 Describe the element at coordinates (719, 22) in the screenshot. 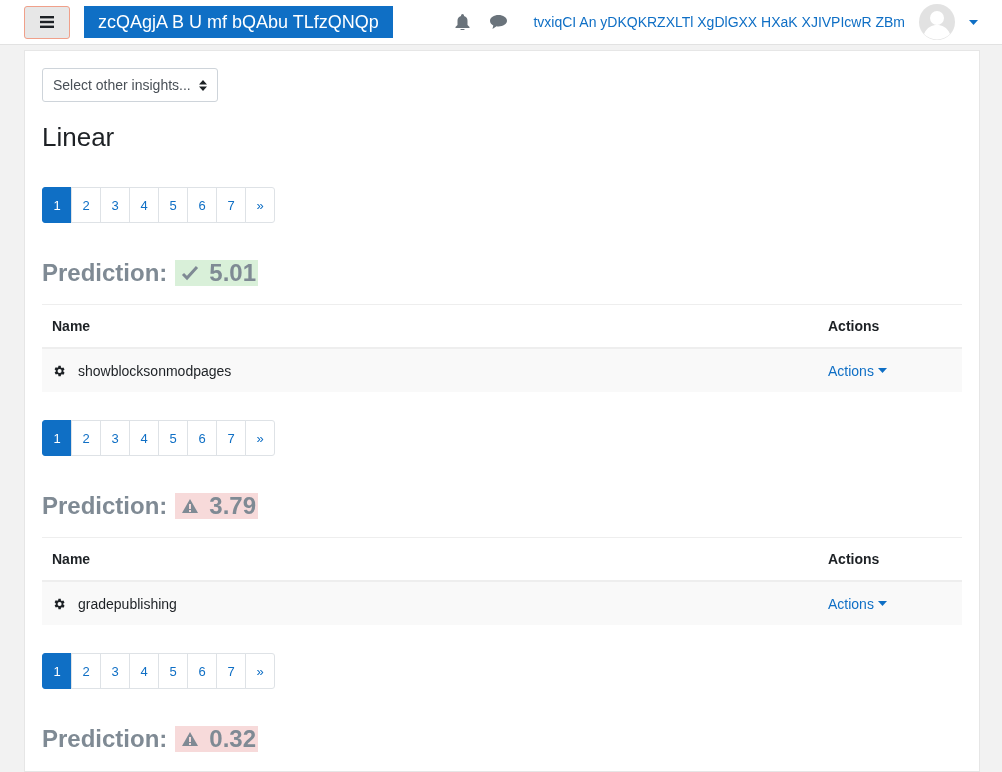

I see `user-name-link: tvxiqCI An yDKQKRZXLTl XgDlGXX HXaK XJIVPIcwR ZBm` at that location.